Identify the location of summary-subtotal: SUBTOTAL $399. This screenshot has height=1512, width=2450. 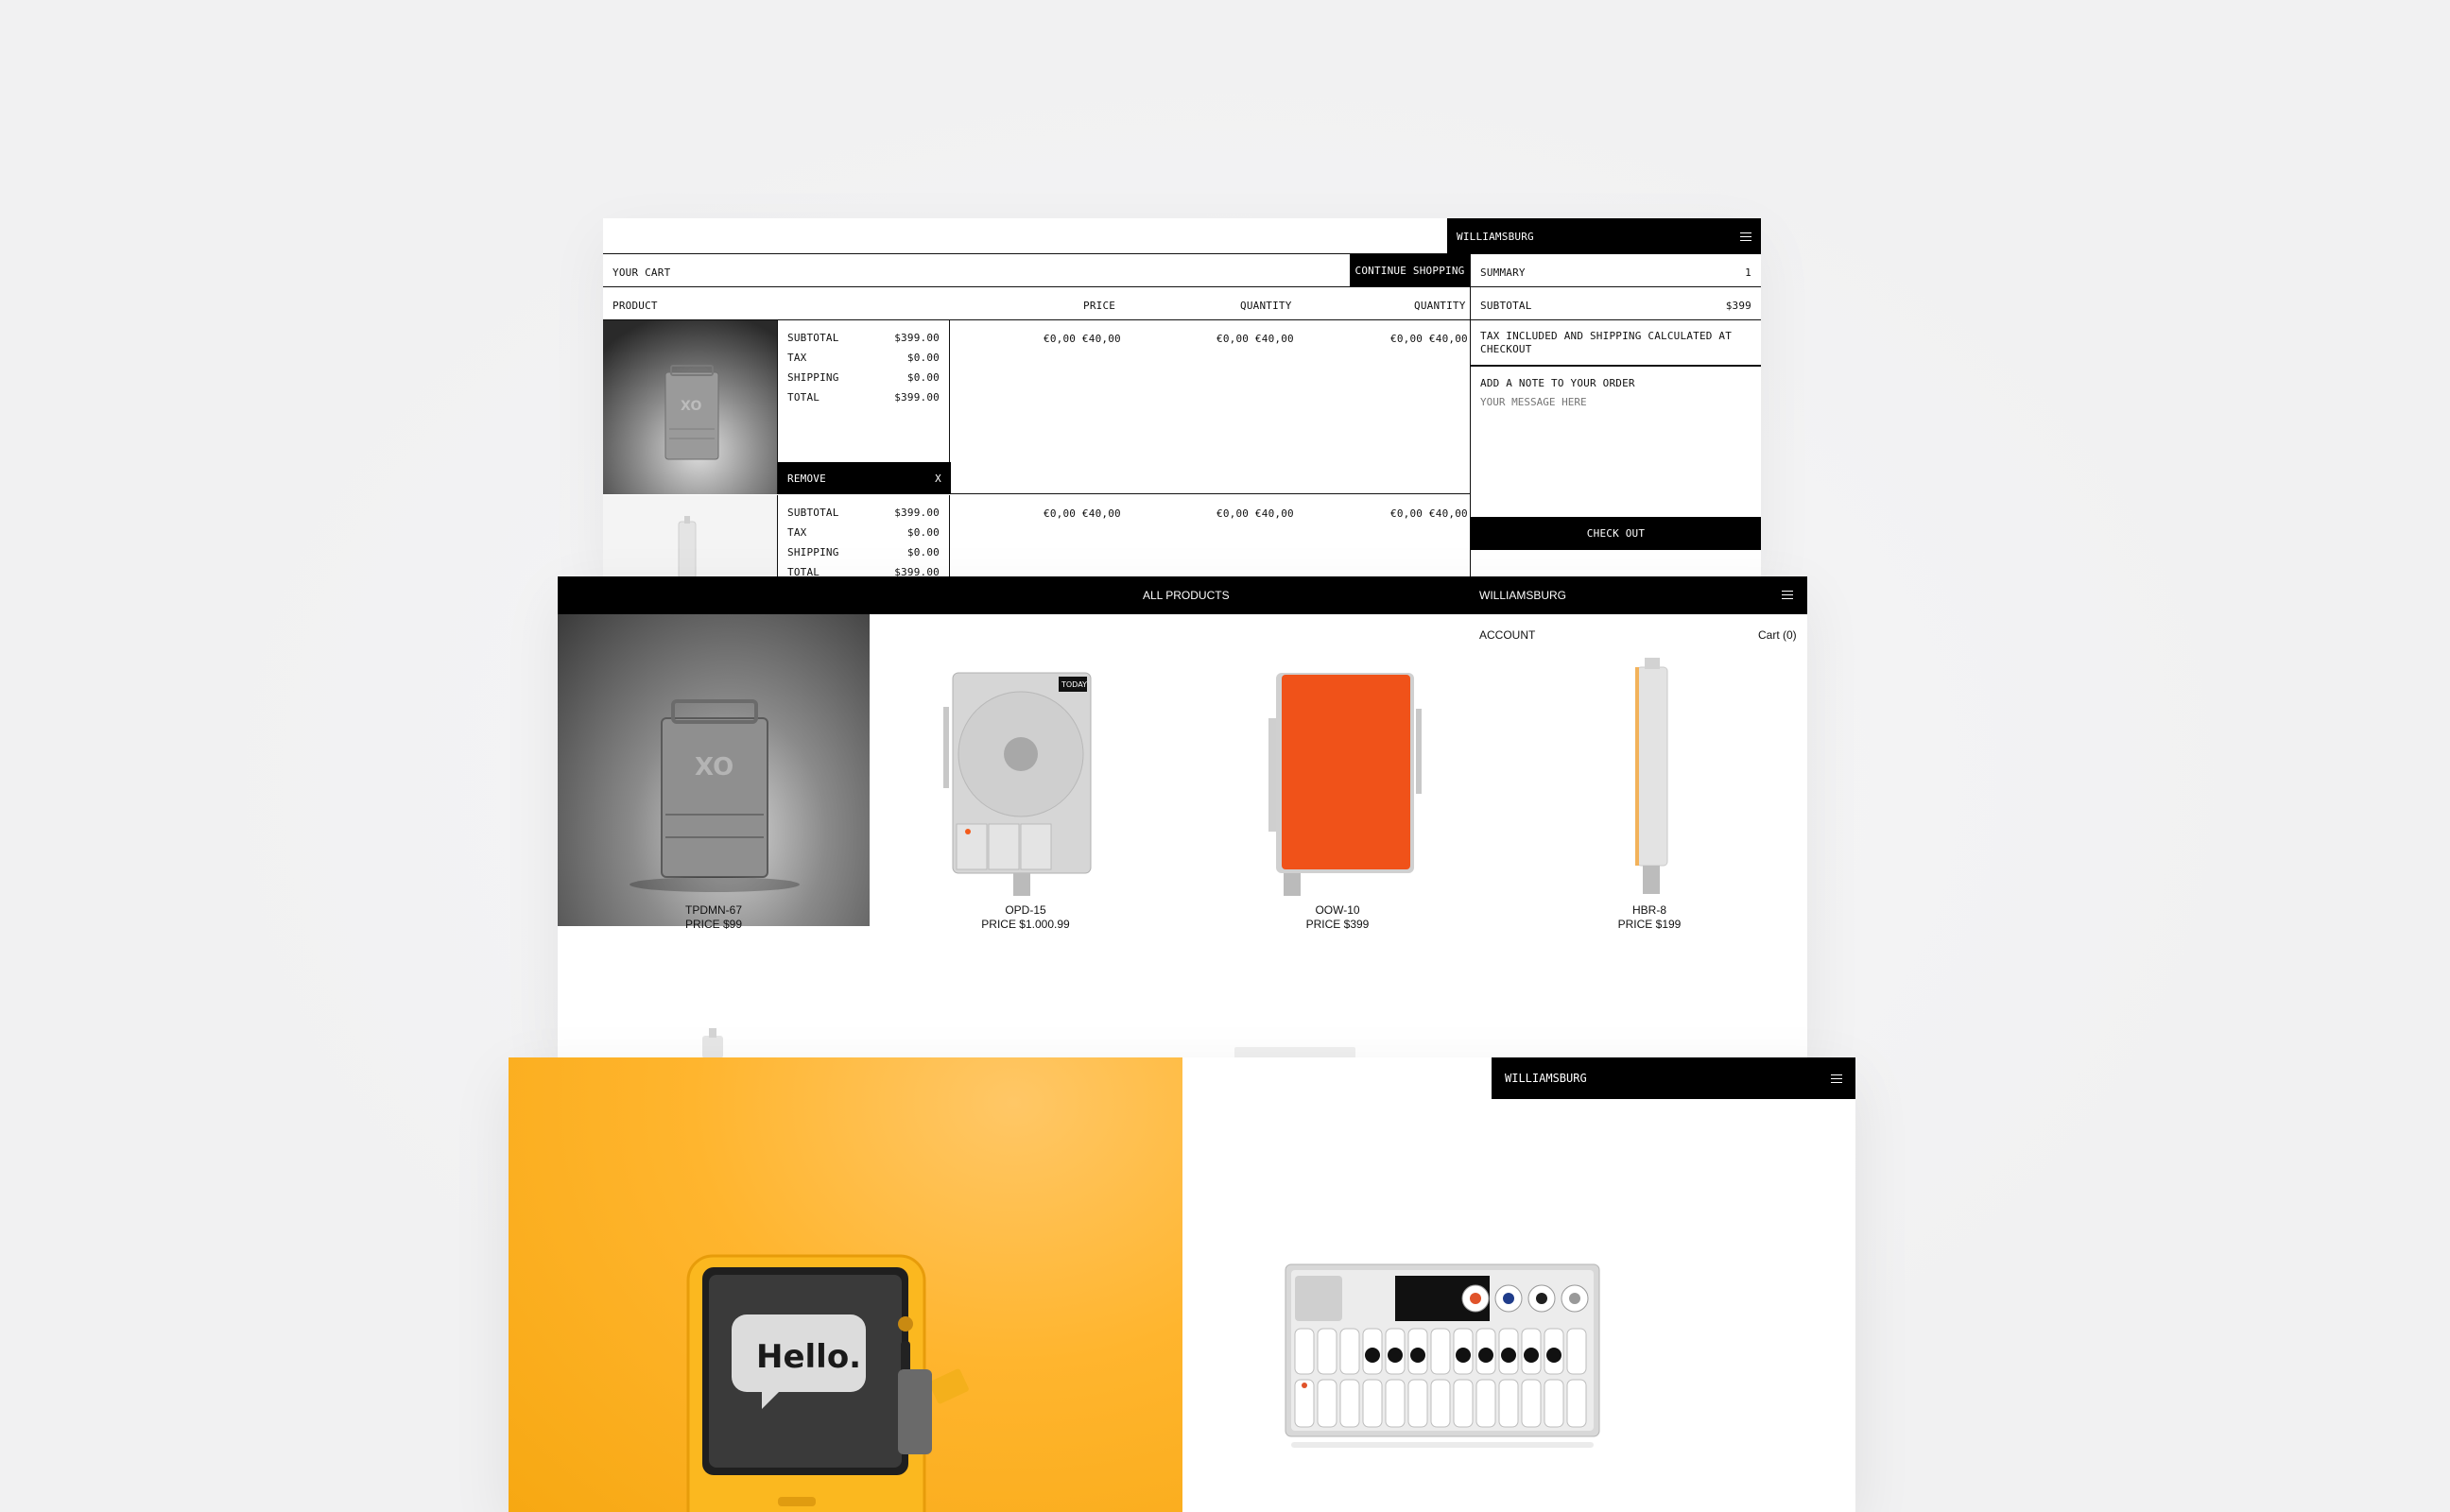
(1616, 303).